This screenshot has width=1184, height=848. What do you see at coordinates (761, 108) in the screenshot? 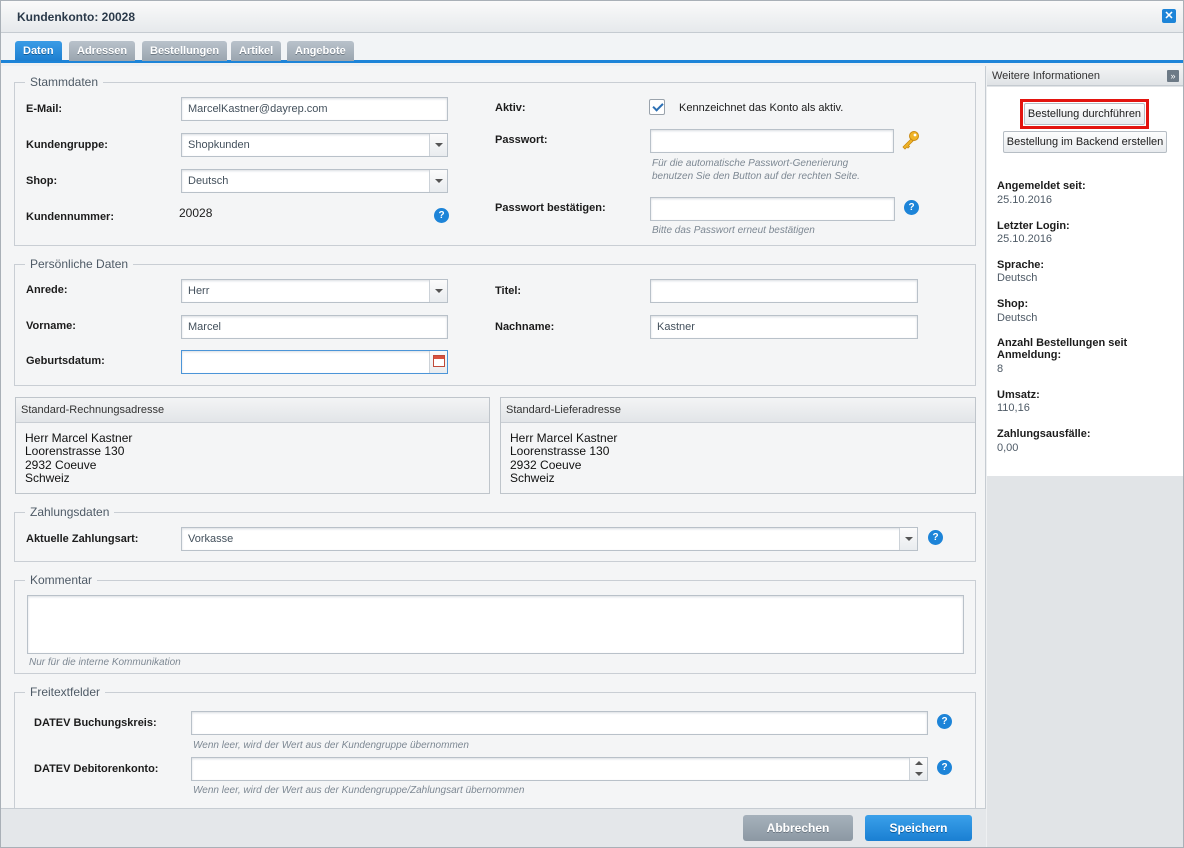
I see `aktiv-description: Kennzeichnet das Konto als aktiv.` at bounding box center [761, 108].